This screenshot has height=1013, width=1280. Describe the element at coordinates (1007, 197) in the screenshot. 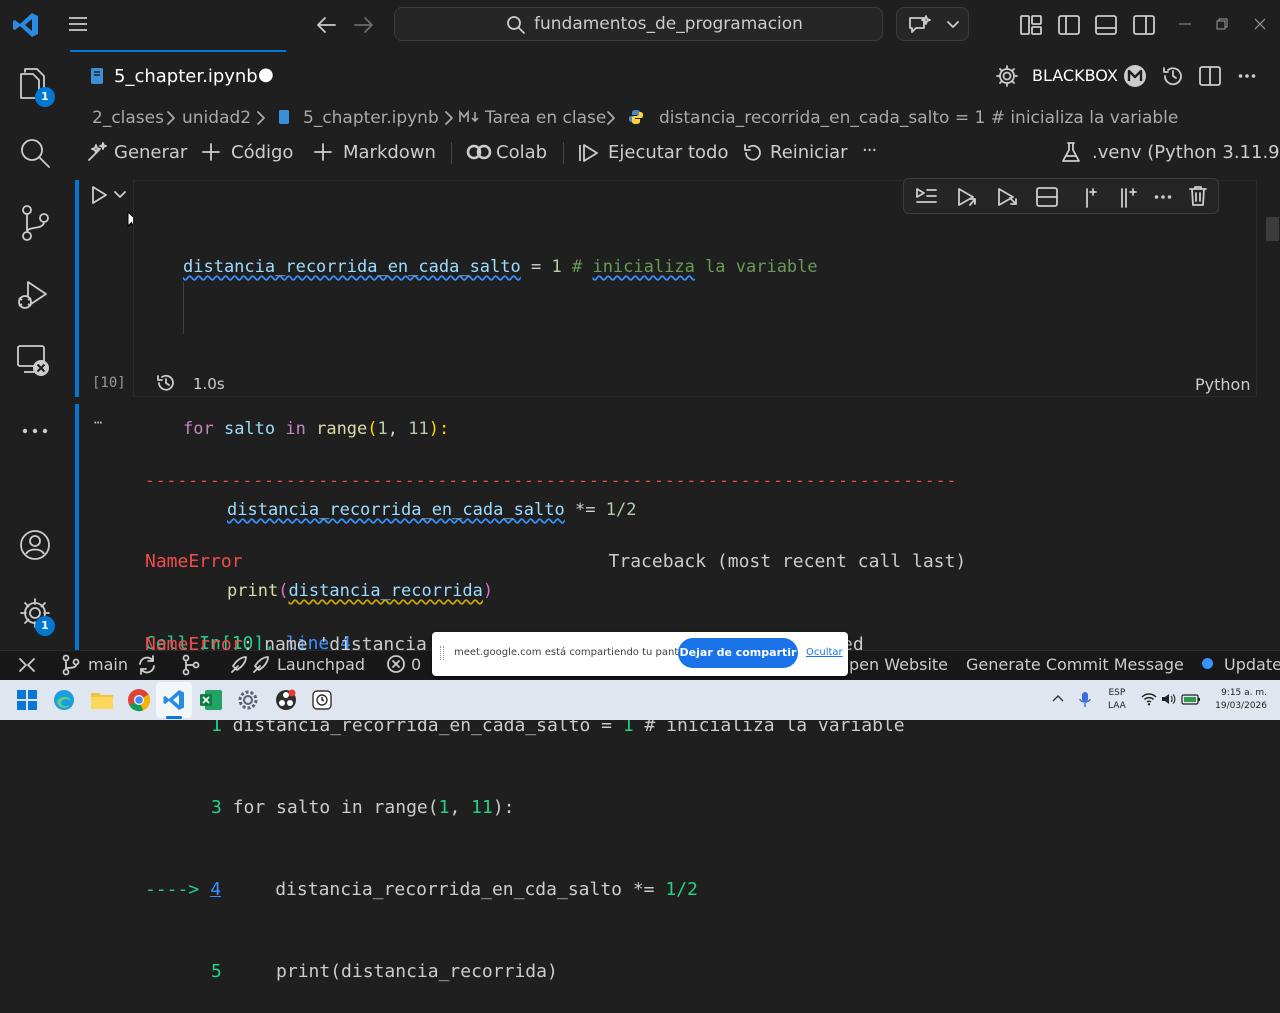

I see `execute-below-icon` at that location.